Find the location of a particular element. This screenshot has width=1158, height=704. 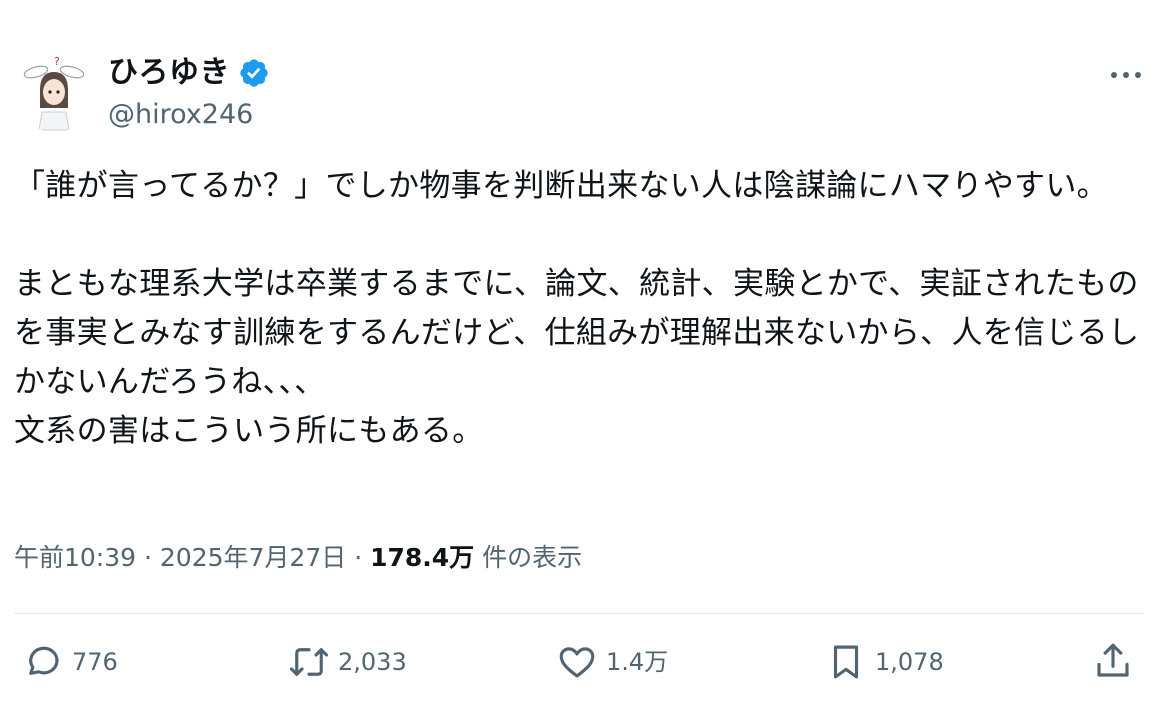

tweet-time: 午前10:39 is located at coordinates (75, 557).